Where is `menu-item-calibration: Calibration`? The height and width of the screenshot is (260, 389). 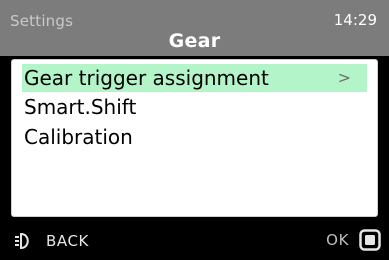 menu-item-calibration: Calibration is located at coordinates (194, 137).